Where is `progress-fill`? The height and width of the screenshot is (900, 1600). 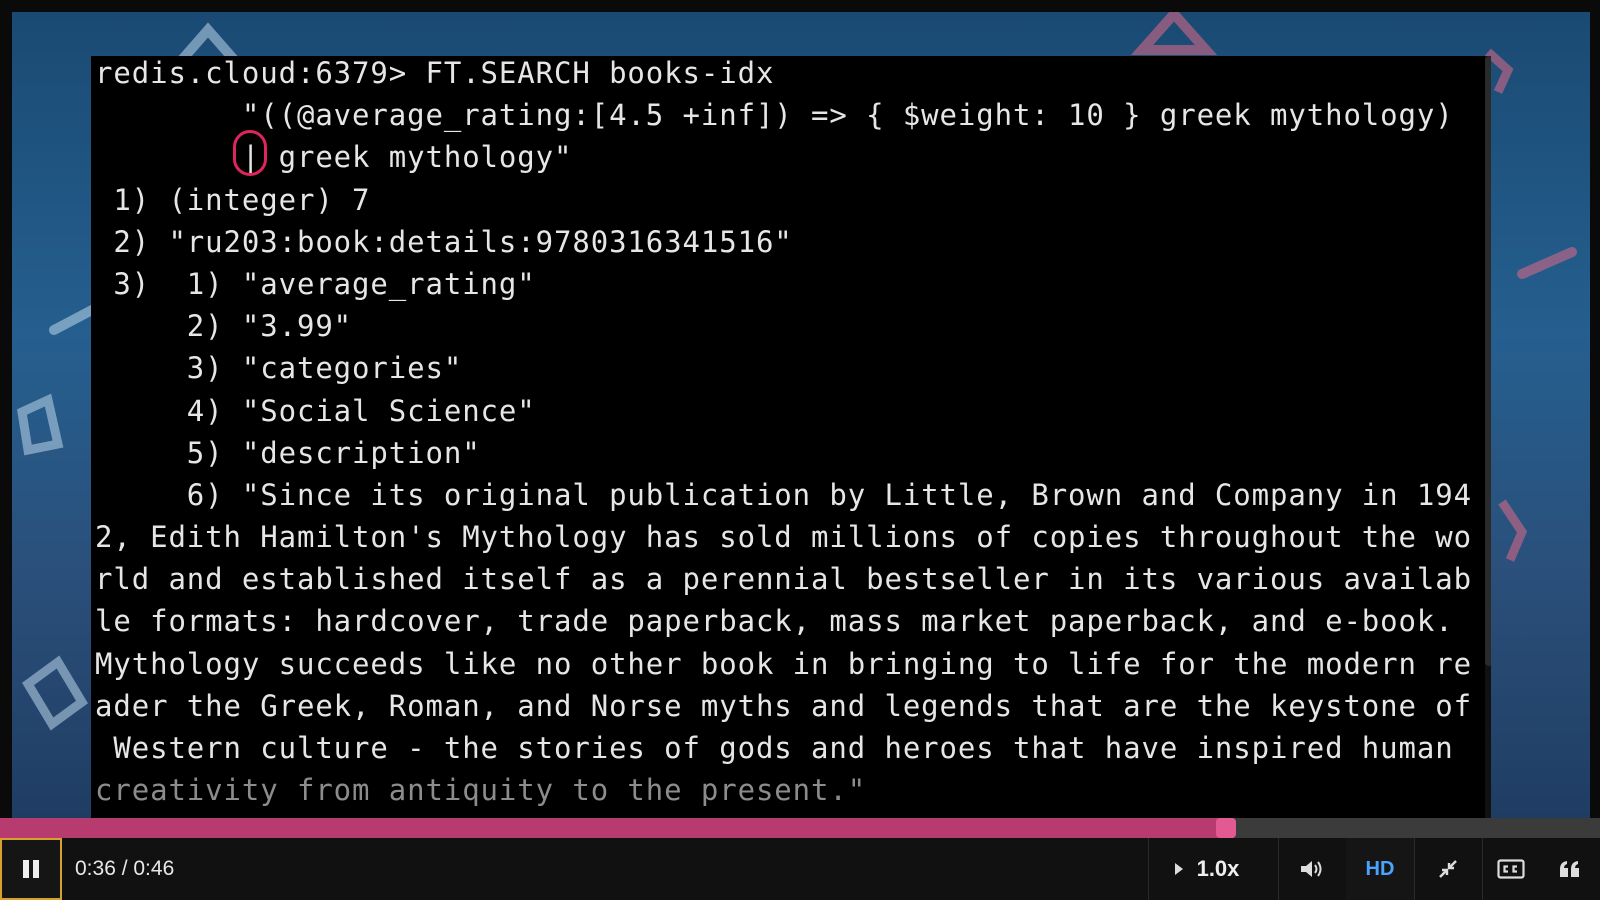 progress-fill is located at coordinates (613, 828).